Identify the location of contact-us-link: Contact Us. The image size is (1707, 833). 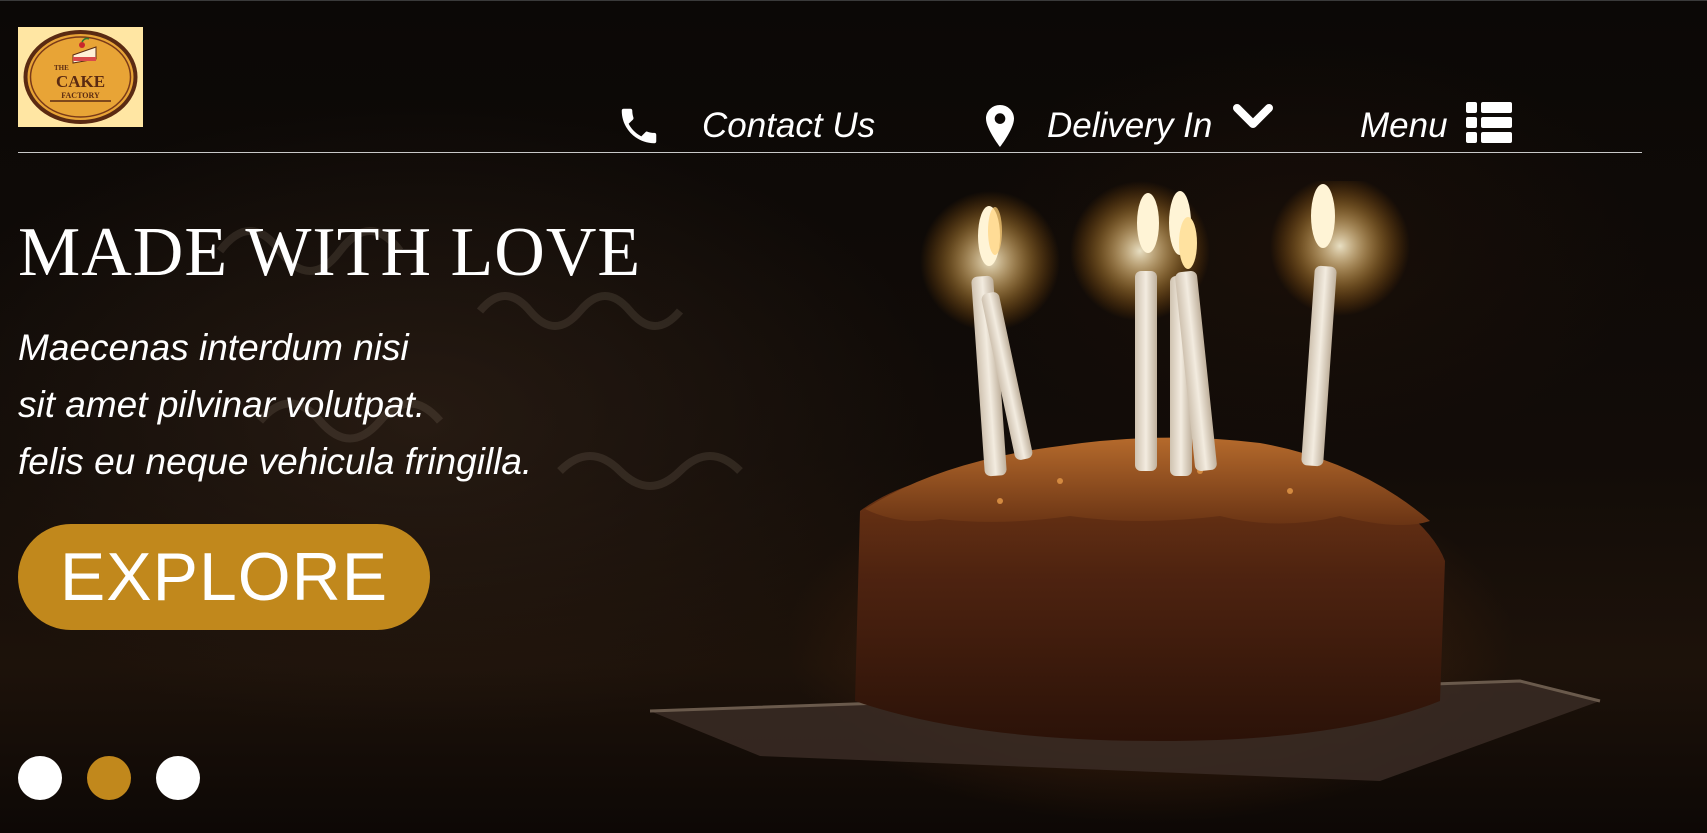
(745, 126).